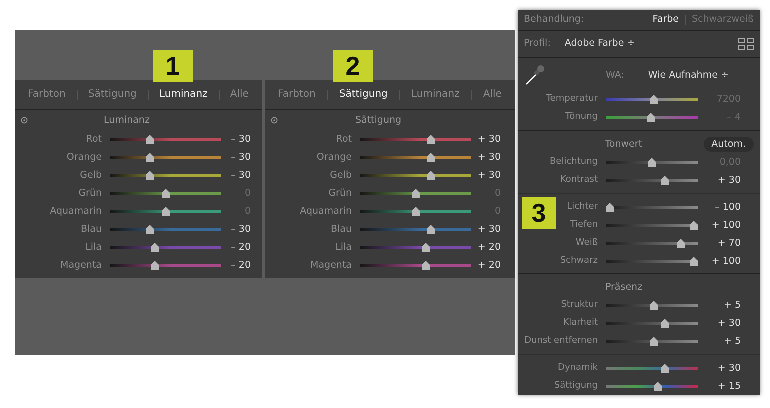  I want to click on profile-label: Profil:, so click(537, 44).